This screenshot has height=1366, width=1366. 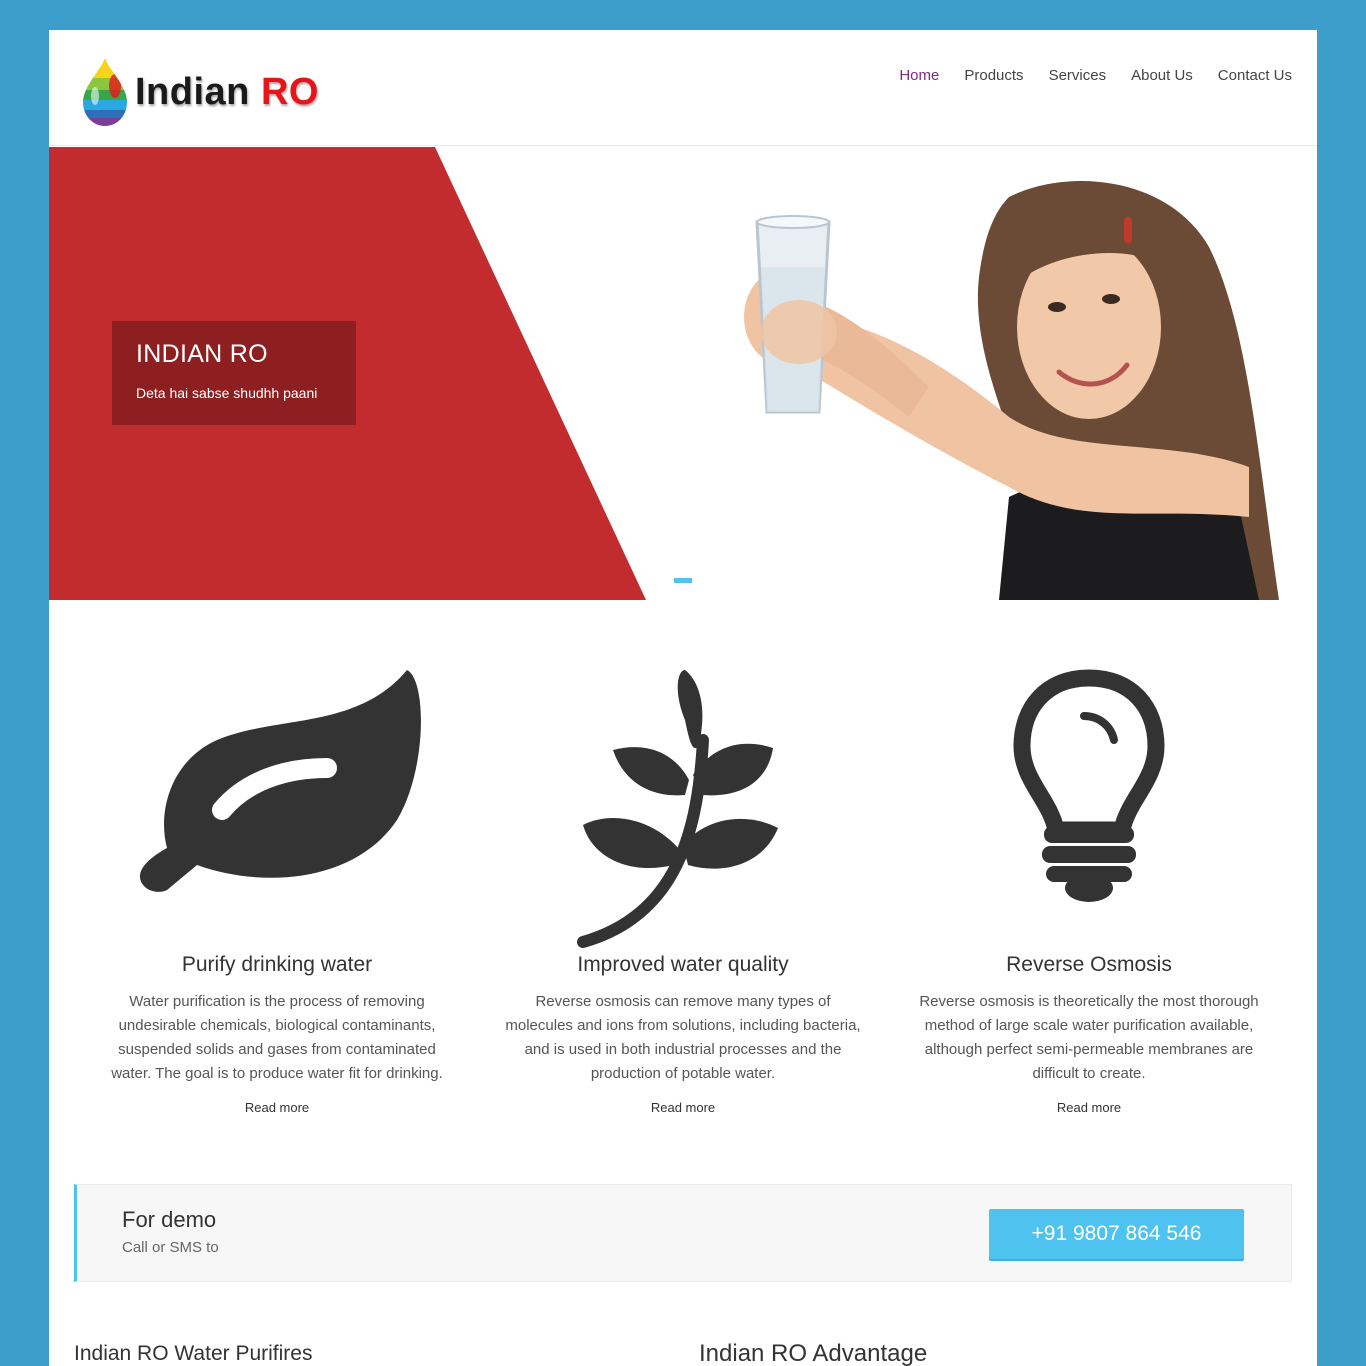 What do you see at coordinates (170, 1247) in the screenshot?
I see `demo-subtitle: Call or SMS to` at bounding box center [170, 1247].